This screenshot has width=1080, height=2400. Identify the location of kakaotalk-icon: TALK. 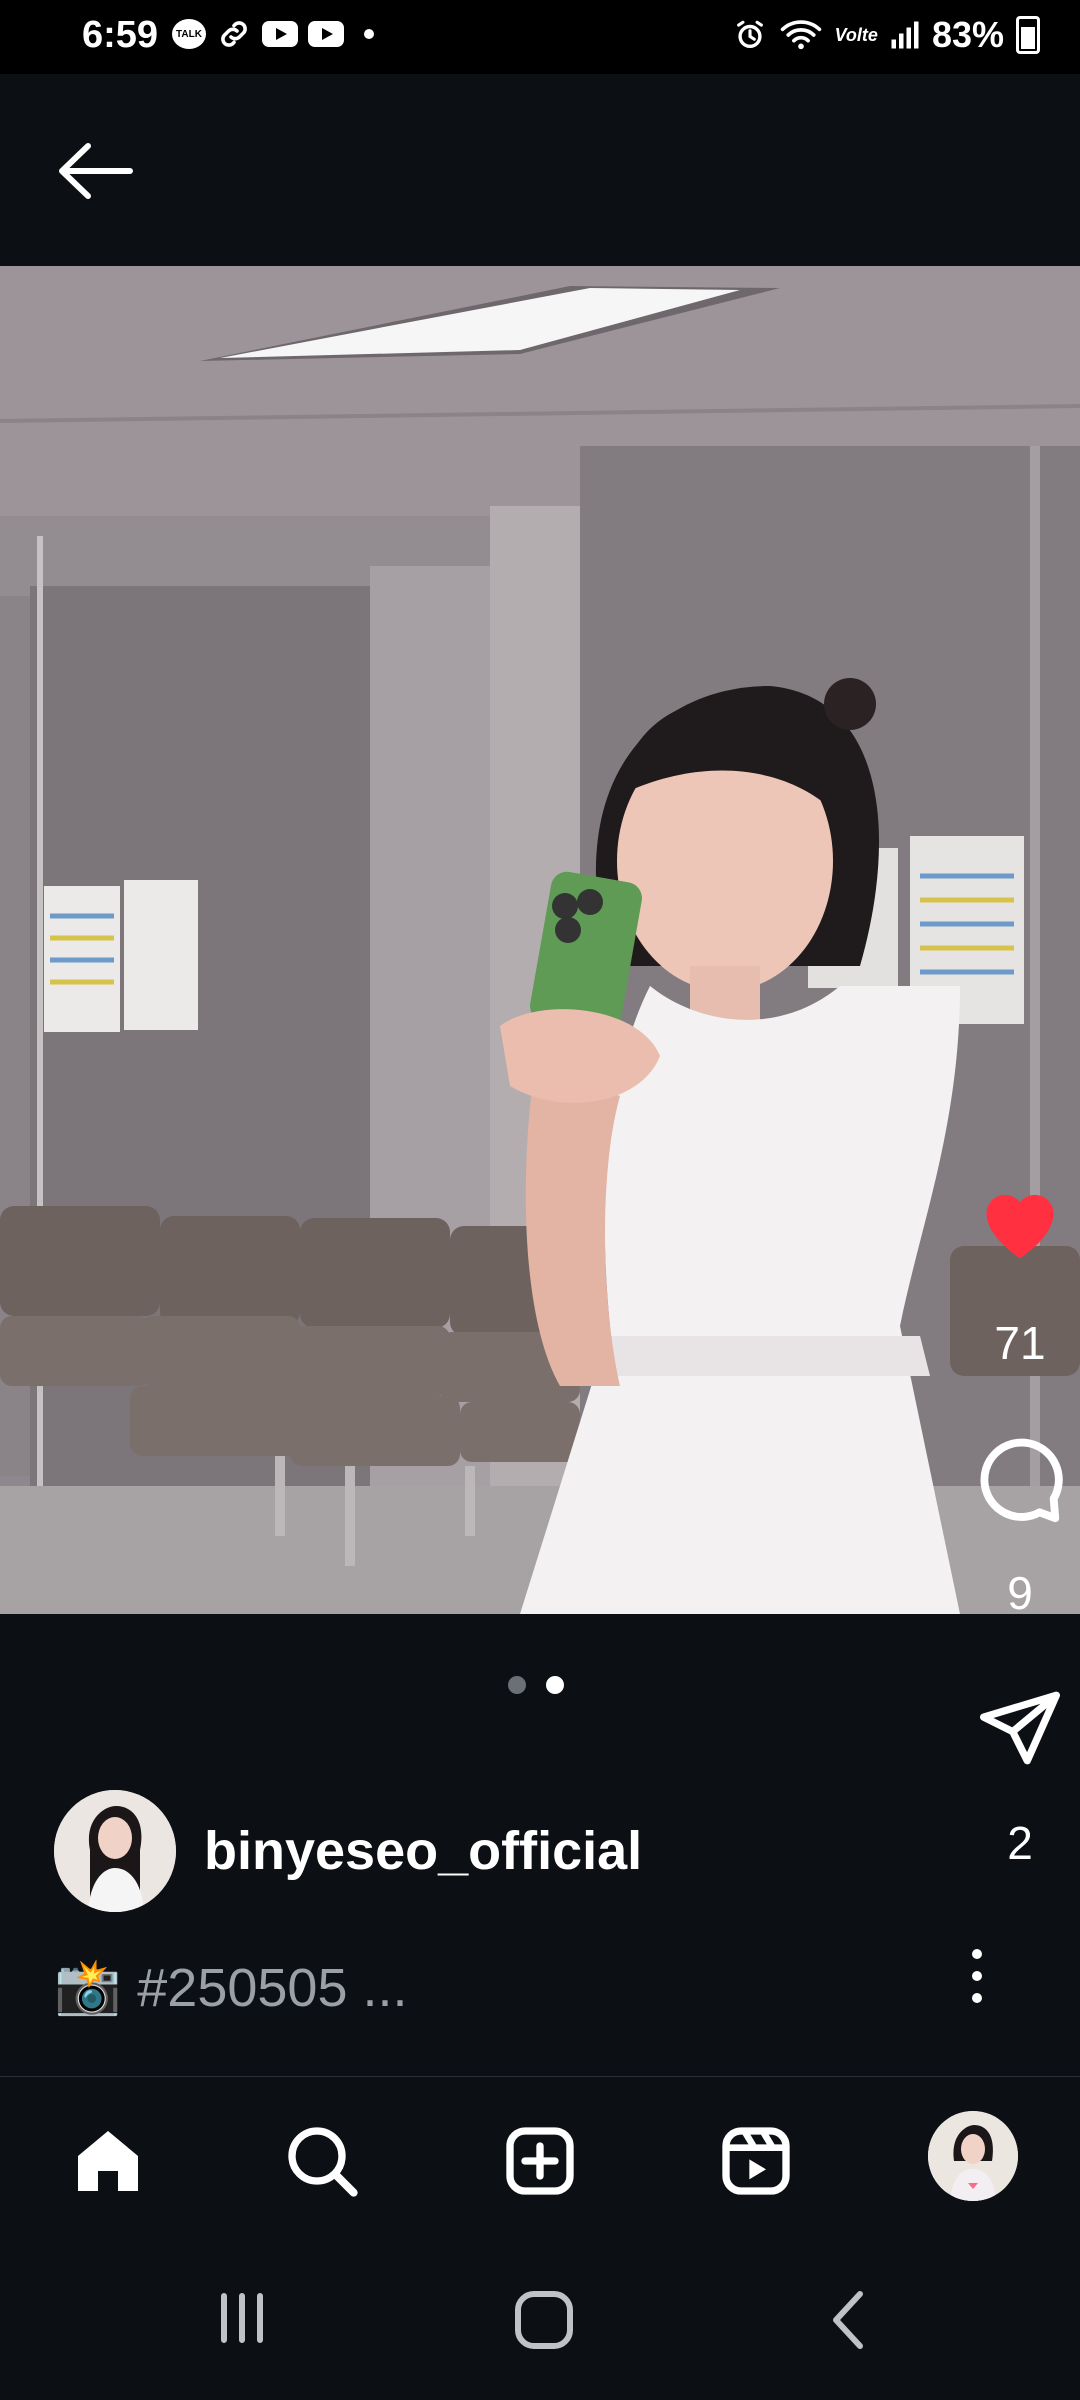
(189, 34).